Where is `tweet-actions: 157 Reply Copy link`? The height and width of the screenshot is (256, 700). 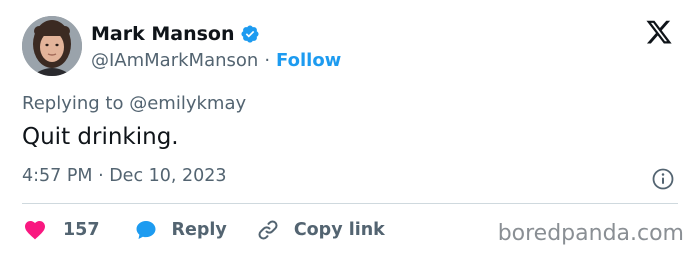
tweet-actions: 157 Reply Copy link is located at coordinates (203, 230).